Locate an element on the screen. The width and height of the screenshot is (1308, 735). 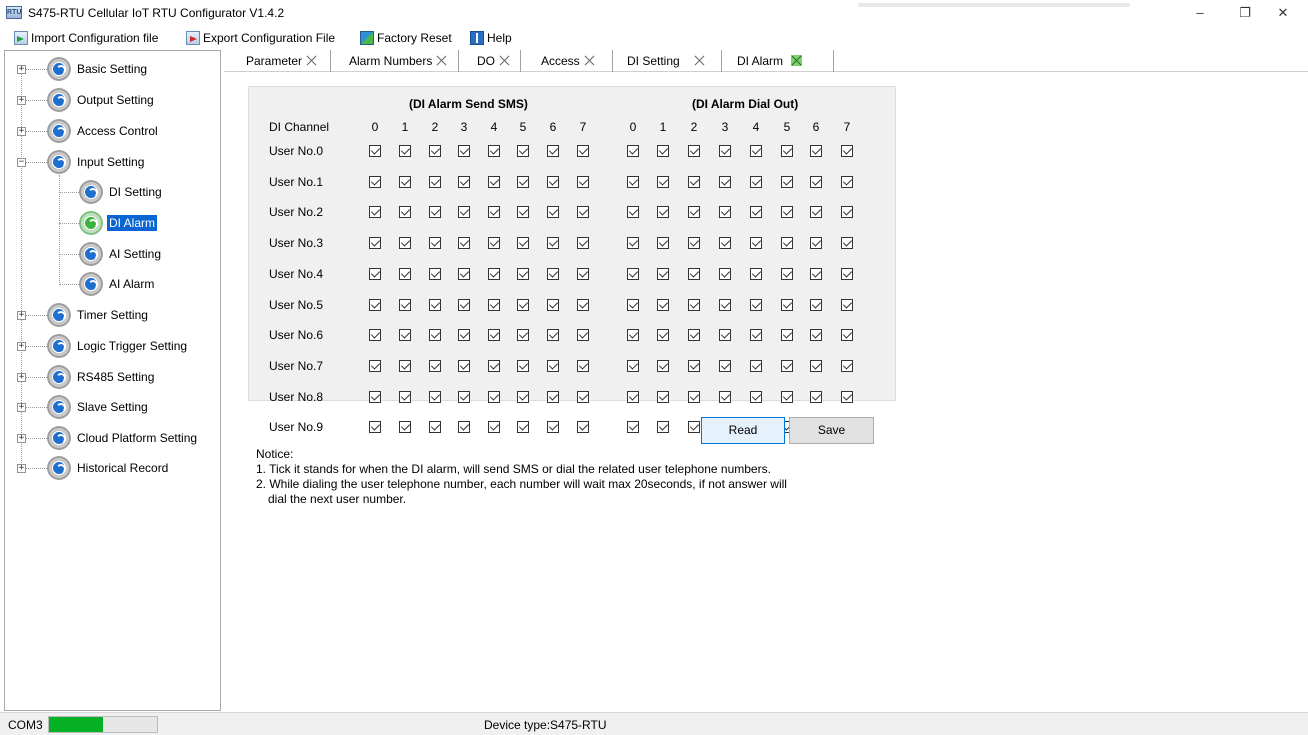
tree-item-historical-record: + Historical Record is located at coordinates (112, 468).